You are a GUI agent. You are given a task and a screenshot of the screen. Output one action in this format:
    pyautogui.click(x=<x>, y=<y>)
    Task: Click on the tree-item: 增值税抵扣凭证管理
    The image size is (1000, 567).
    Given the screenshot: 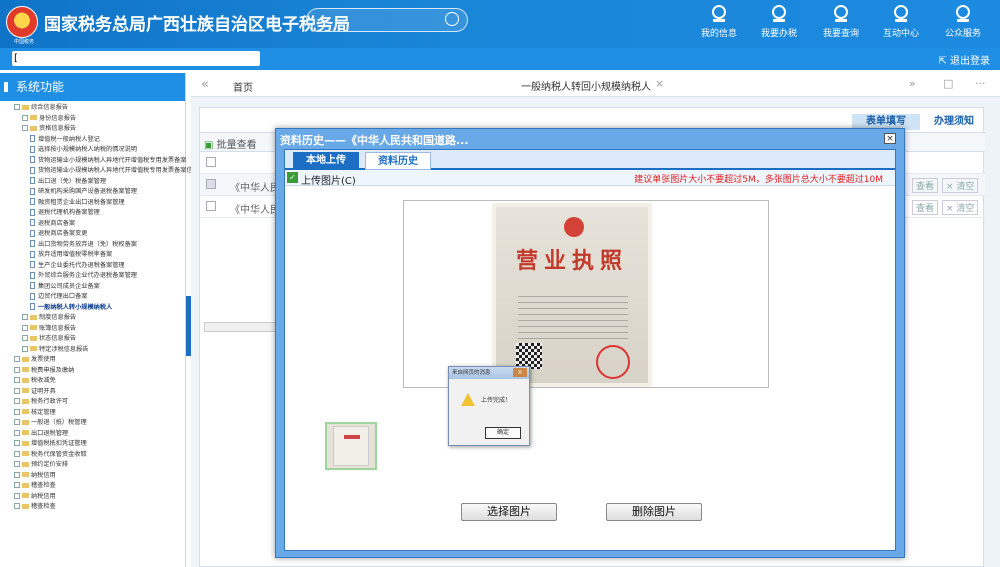 What is the action you would take?
    pyautogui.click(x=94, y=444)
    